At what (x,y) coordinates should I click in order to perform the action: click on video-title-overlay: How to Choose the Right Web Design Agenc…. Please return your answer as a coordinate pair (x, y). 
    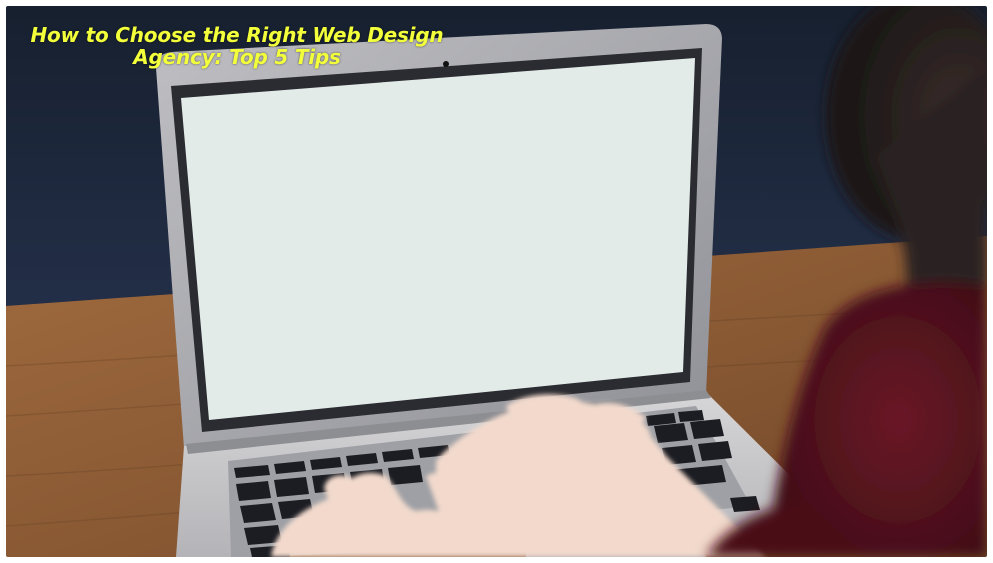
    Looking at the image, I should click on (237, 46).